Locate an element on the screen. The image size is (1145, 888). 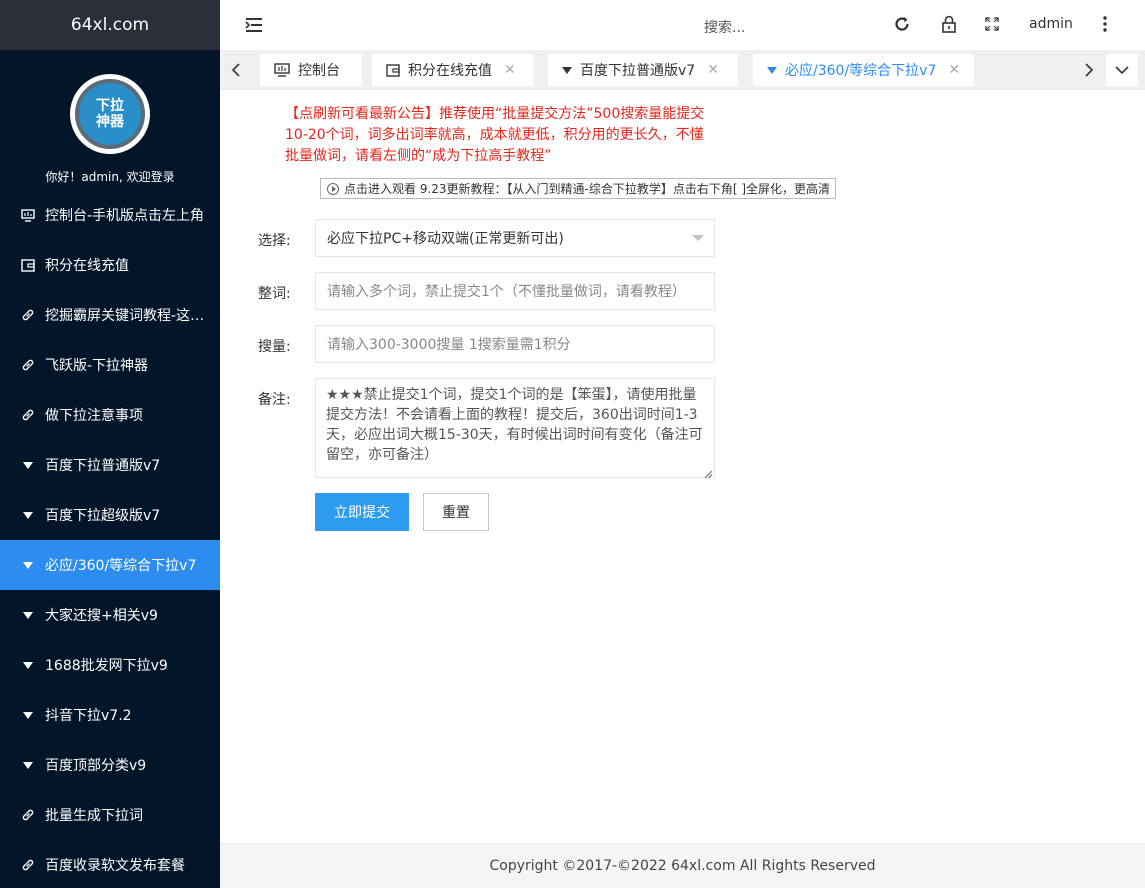
sidebar-item-baidu-top: 百度顶部分类v9 is located at coordinates (110, 765).